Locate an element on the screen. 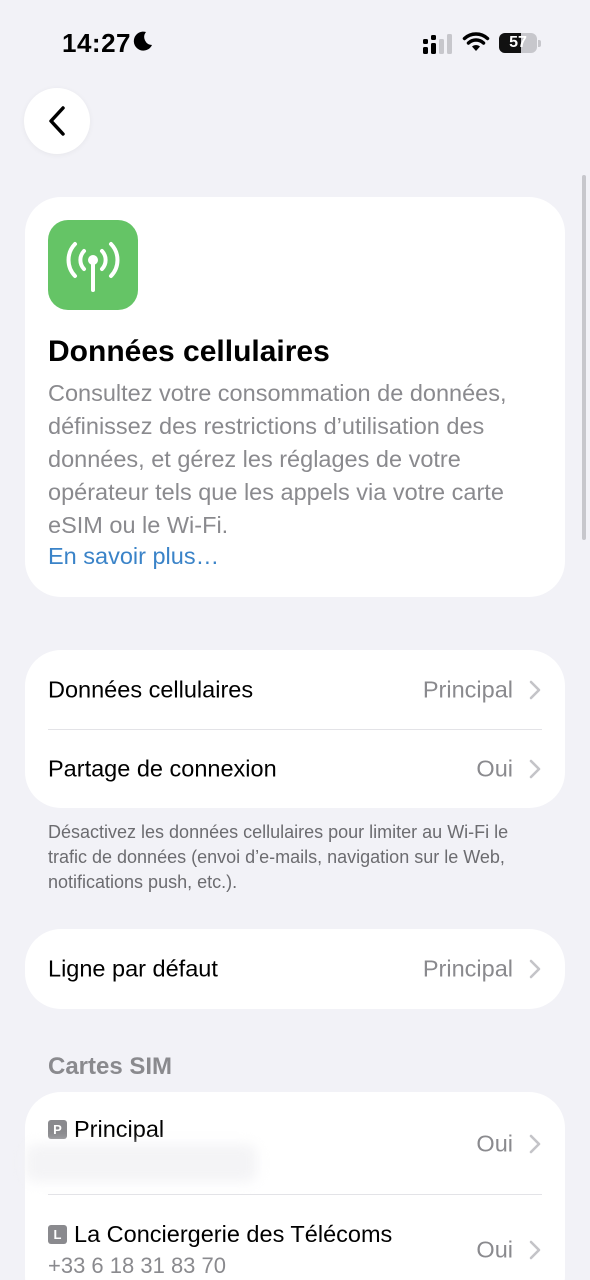 The width and height of the screenshot is (590, 1280). battery-level: 57 is located at coordinates (518, 42).